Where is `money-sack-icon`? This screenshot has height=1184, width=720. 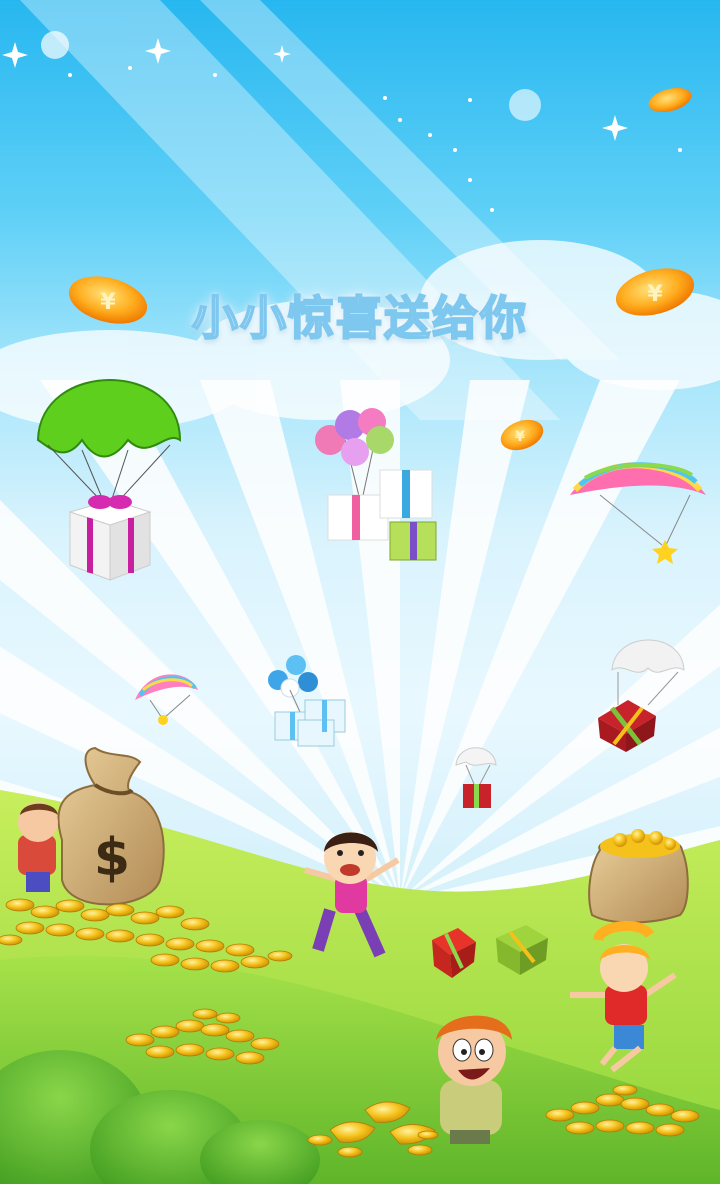 money-sack-icon is located at coordinates (638, 876).